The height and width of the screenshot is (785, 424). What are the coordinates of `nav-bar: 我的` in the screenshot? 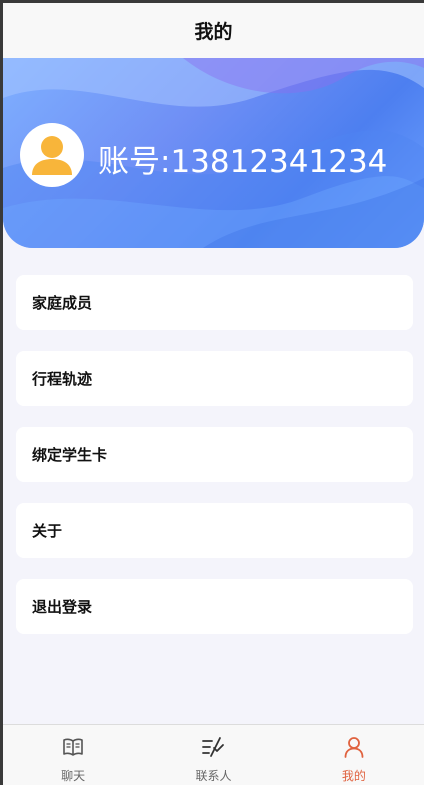 It's located at (213, 30).